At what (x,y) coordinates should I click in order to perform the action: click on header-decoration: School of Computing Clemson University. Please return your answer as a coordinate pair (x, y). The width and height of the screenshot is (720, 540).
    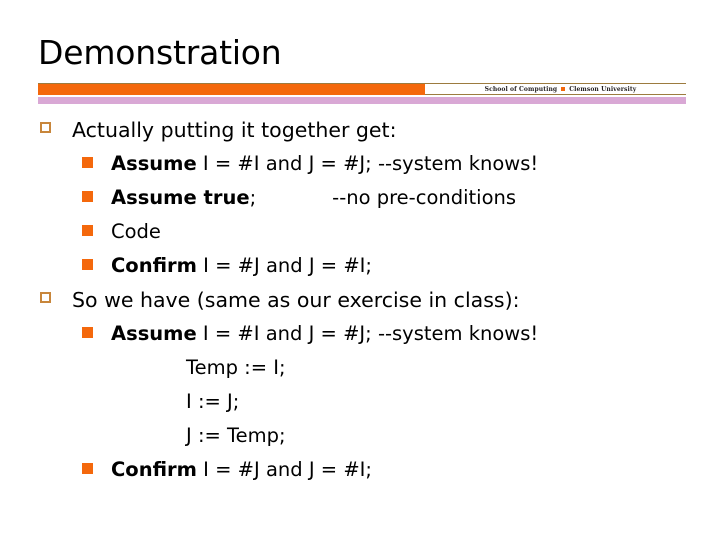
    Looking at the image, I should click on (362, 94).